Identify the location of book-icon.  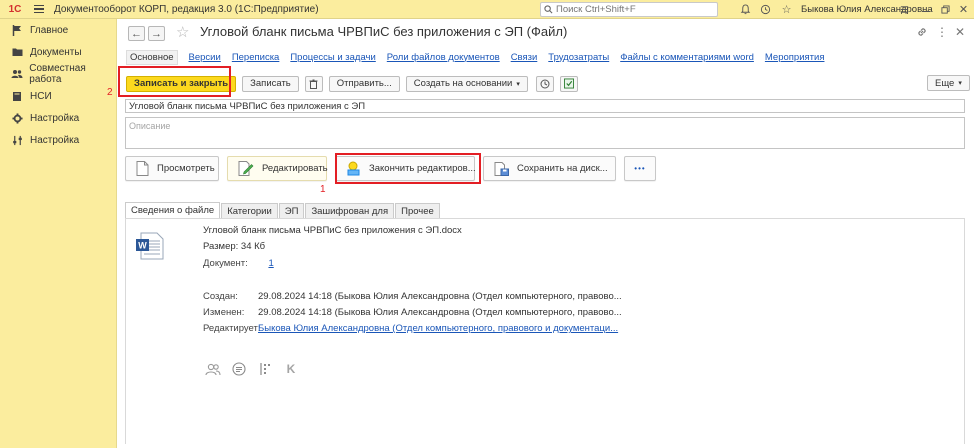
(17, 96).